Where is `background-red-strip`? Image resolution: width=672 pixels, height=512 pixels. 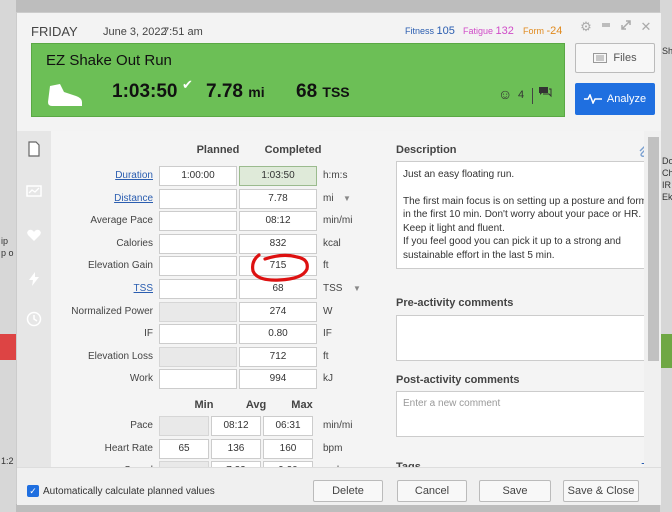
background-red-strip is located at coordinates (8, 347).